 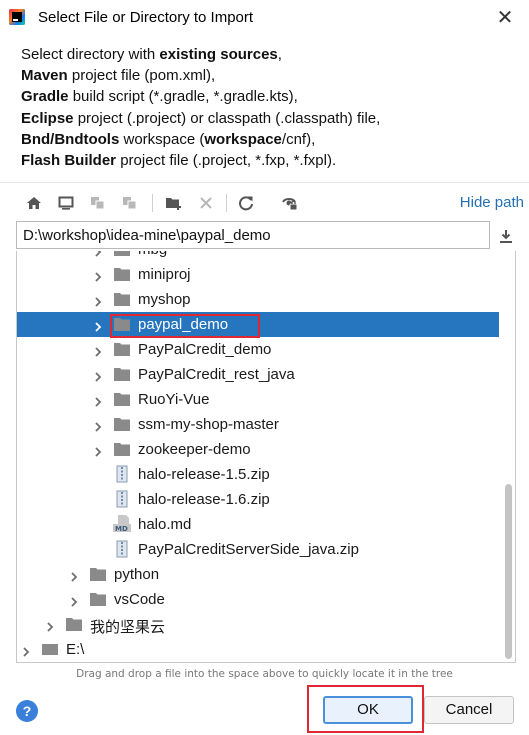 What do you see at coordinates (204, 474) in the screenshot?
I see `tree-row-label: halo-release-1.5.zip` at bounding box center [204, 474].